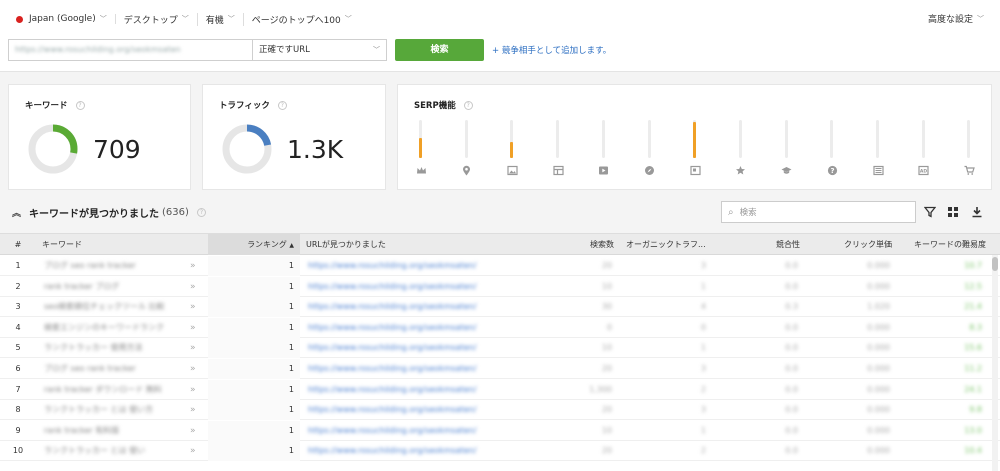 This screenshot has height=471, width=1000. Describe the element at coordinates (130, 50) in the screenshot. I see `url-input: https://www.rosuchilding.org/seokmsaten` at that location.